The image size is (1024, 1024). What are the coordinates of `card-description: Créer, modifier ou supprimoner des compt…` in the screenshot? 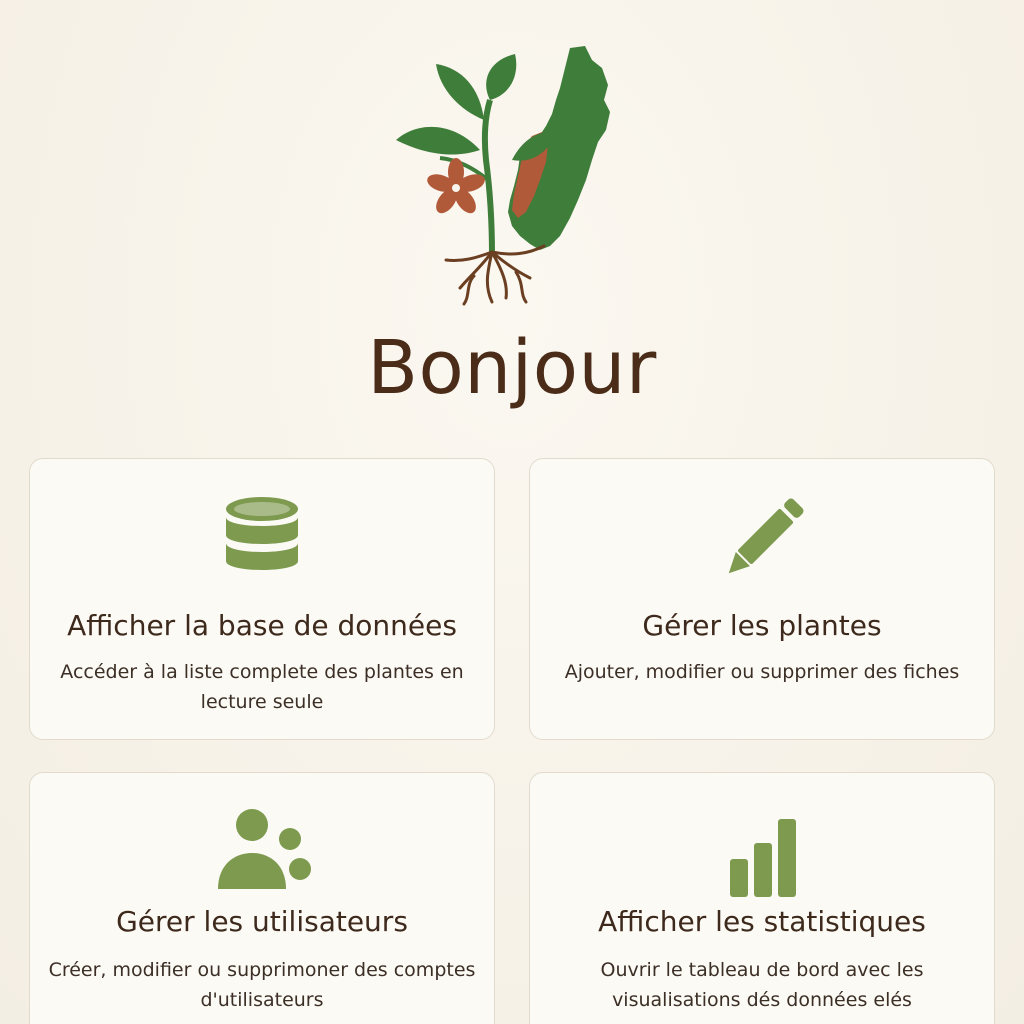 It's located at (262, 985).